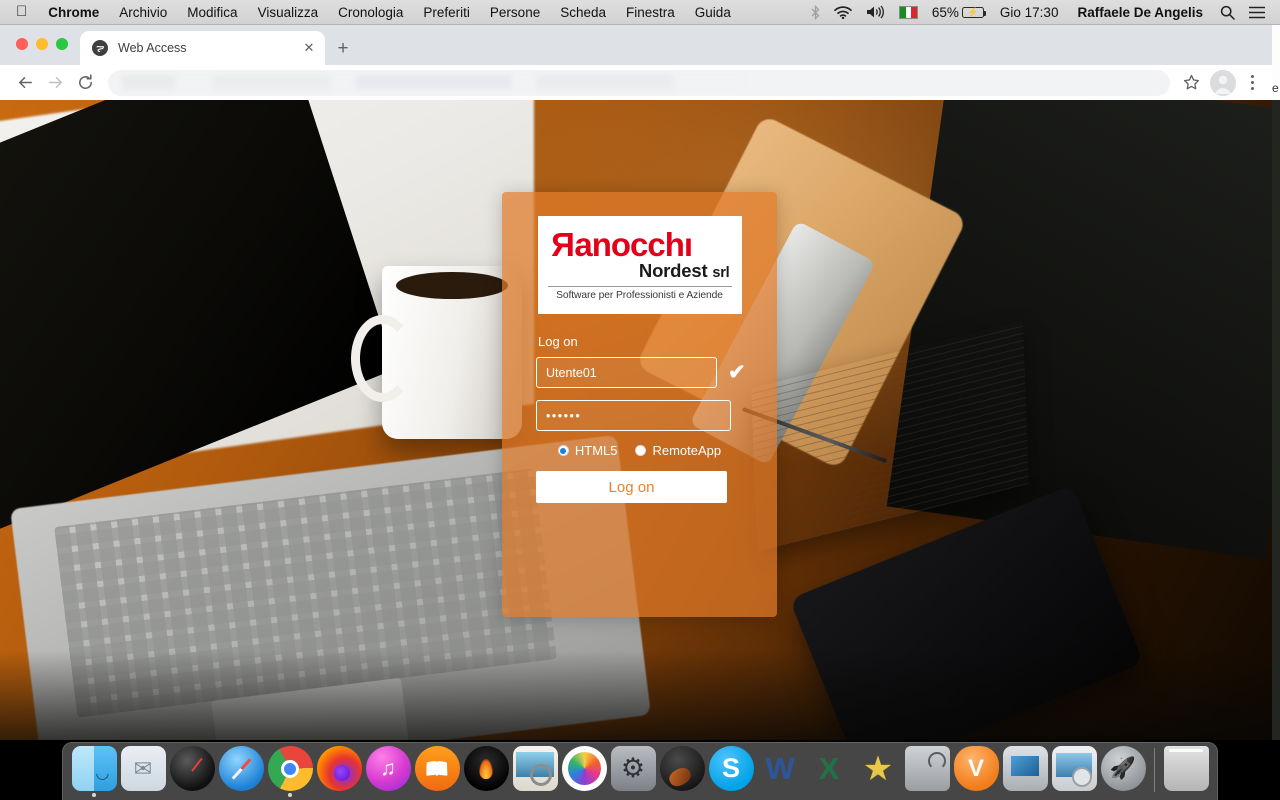 The width and height of the screenshot is (1280, 800). I want to click on logo-divider, so click(639, 286).